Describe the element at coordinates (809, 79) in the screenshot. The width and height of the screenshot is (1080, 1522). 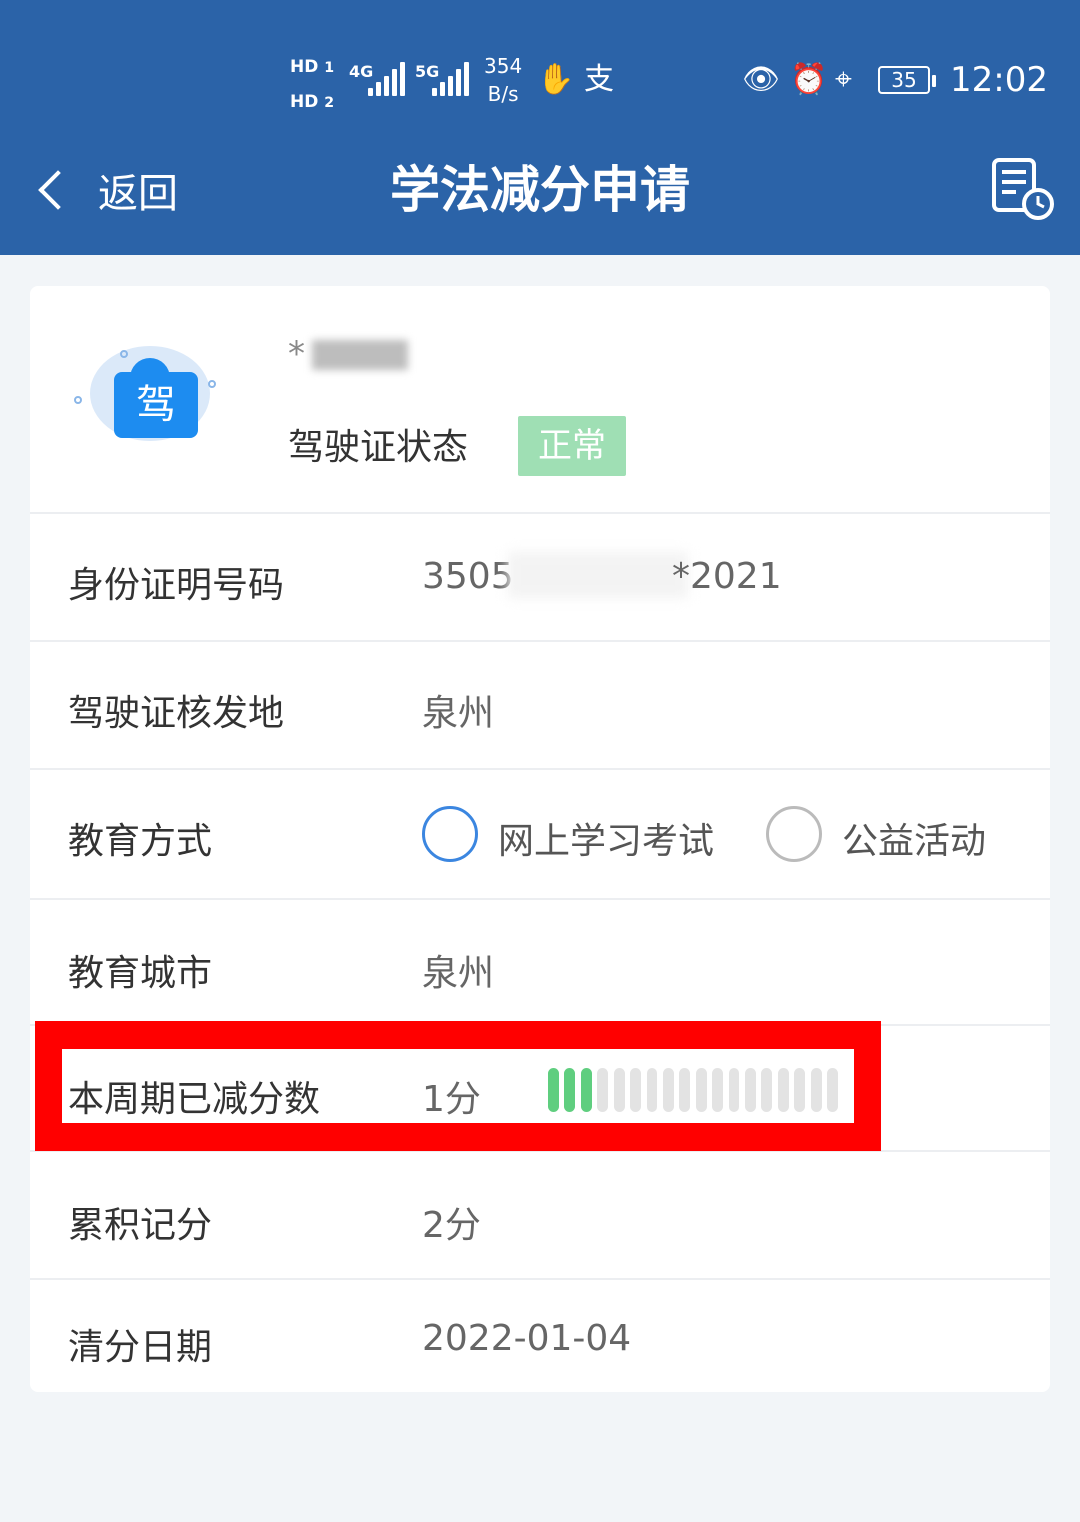
I see `alarm-icon: ⏰` at that location.